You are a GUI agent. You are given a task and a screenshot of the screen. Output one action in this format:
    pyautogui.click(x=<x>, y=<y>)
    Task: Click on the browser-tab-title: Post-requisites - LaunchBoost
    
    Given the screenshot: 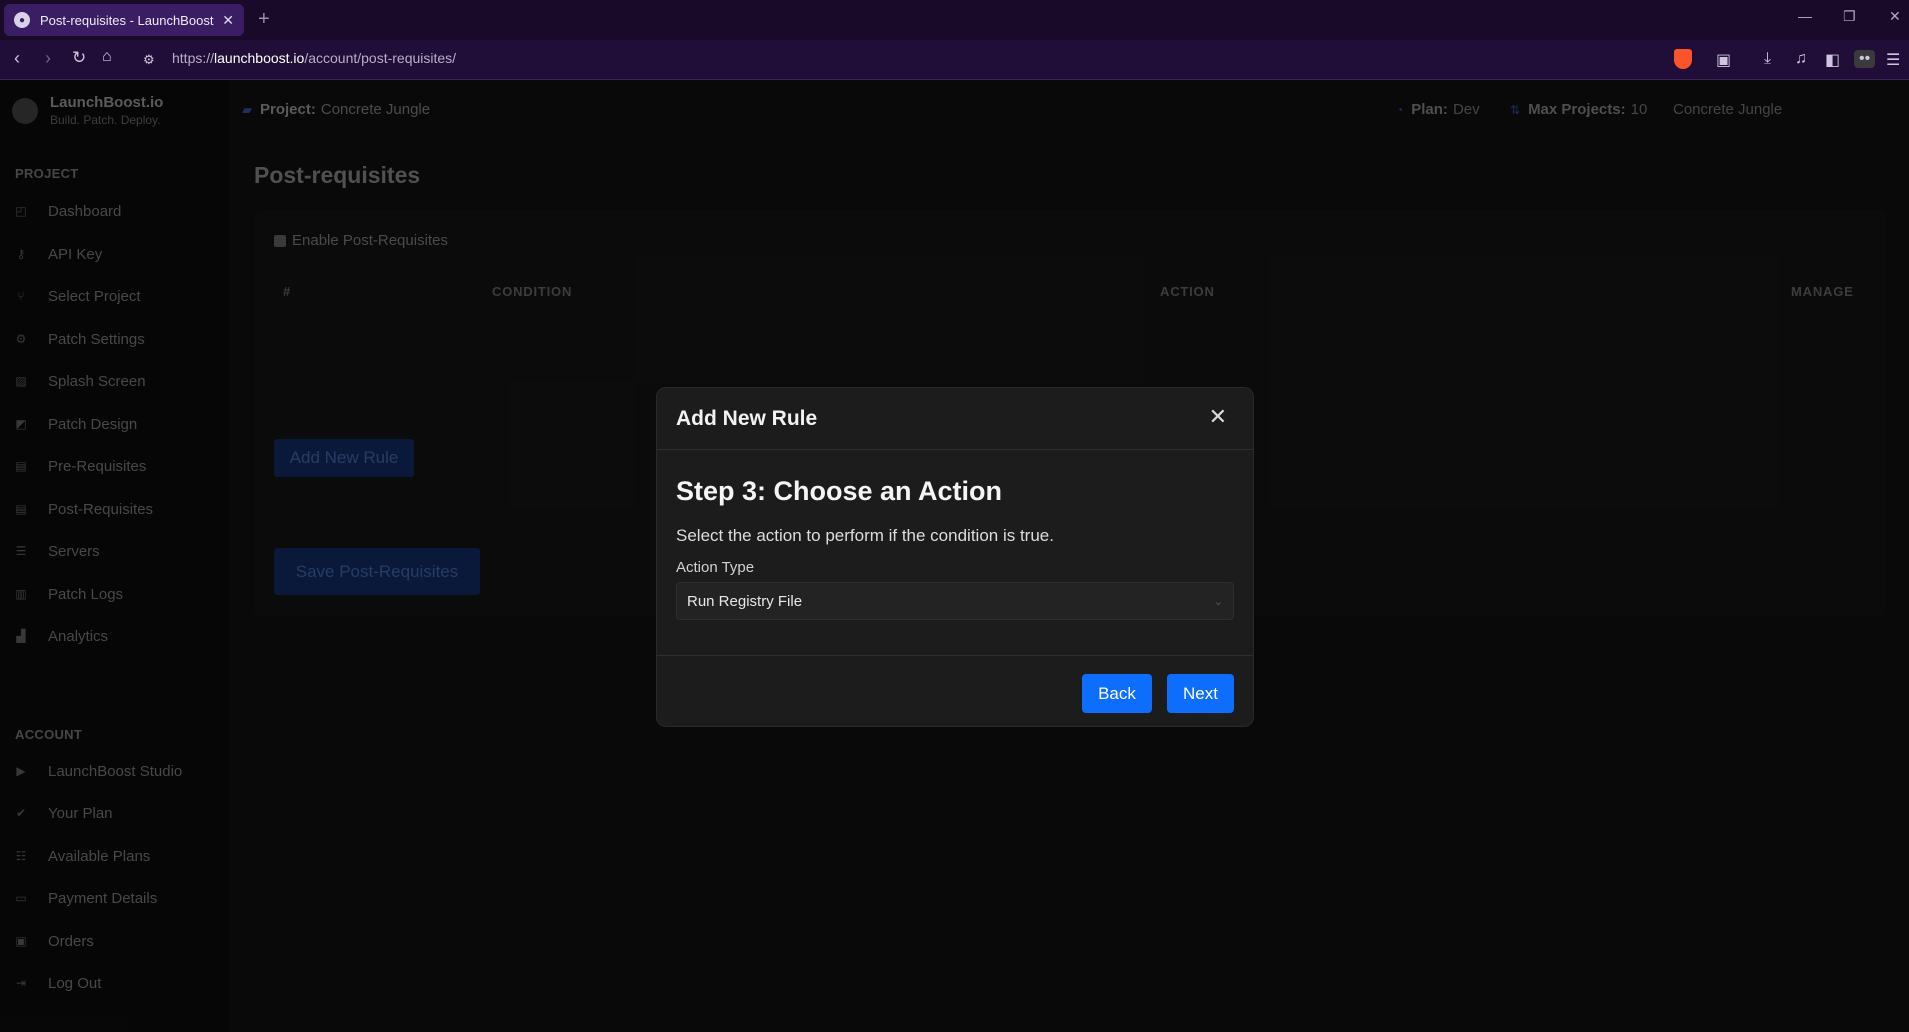 What is the action you would take?
    pyautogui.click(x=127, y=20)
    